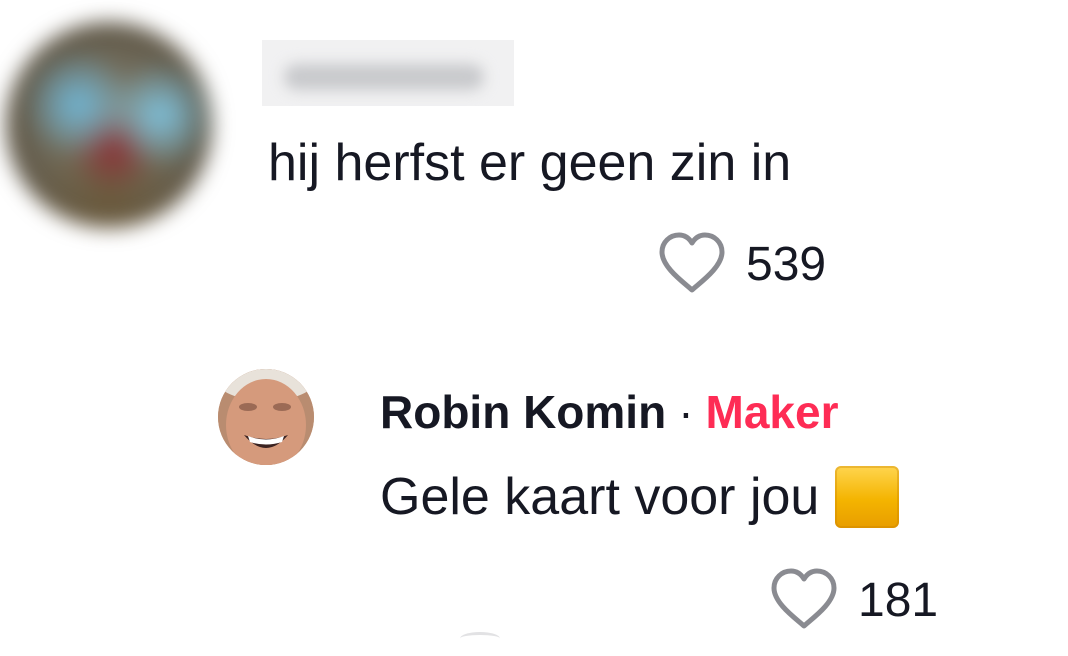  Describe the element at coordinates (853, 601) in the screenshot. I see `reply-like-button: 181` at that location.